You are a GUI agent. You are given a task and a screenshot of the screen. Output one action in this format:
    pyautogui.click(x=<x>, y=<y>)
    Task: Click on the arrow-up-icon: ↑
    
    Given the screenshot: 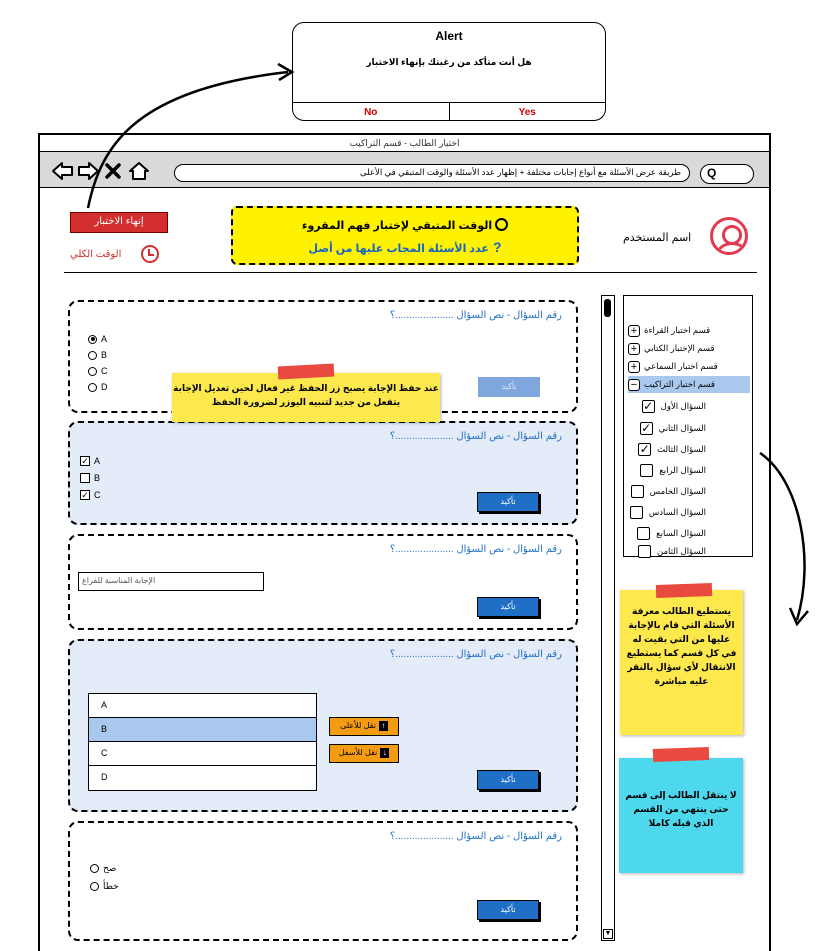 What is the action you would take?
    pyautogui.click(x=383, y=726)
    